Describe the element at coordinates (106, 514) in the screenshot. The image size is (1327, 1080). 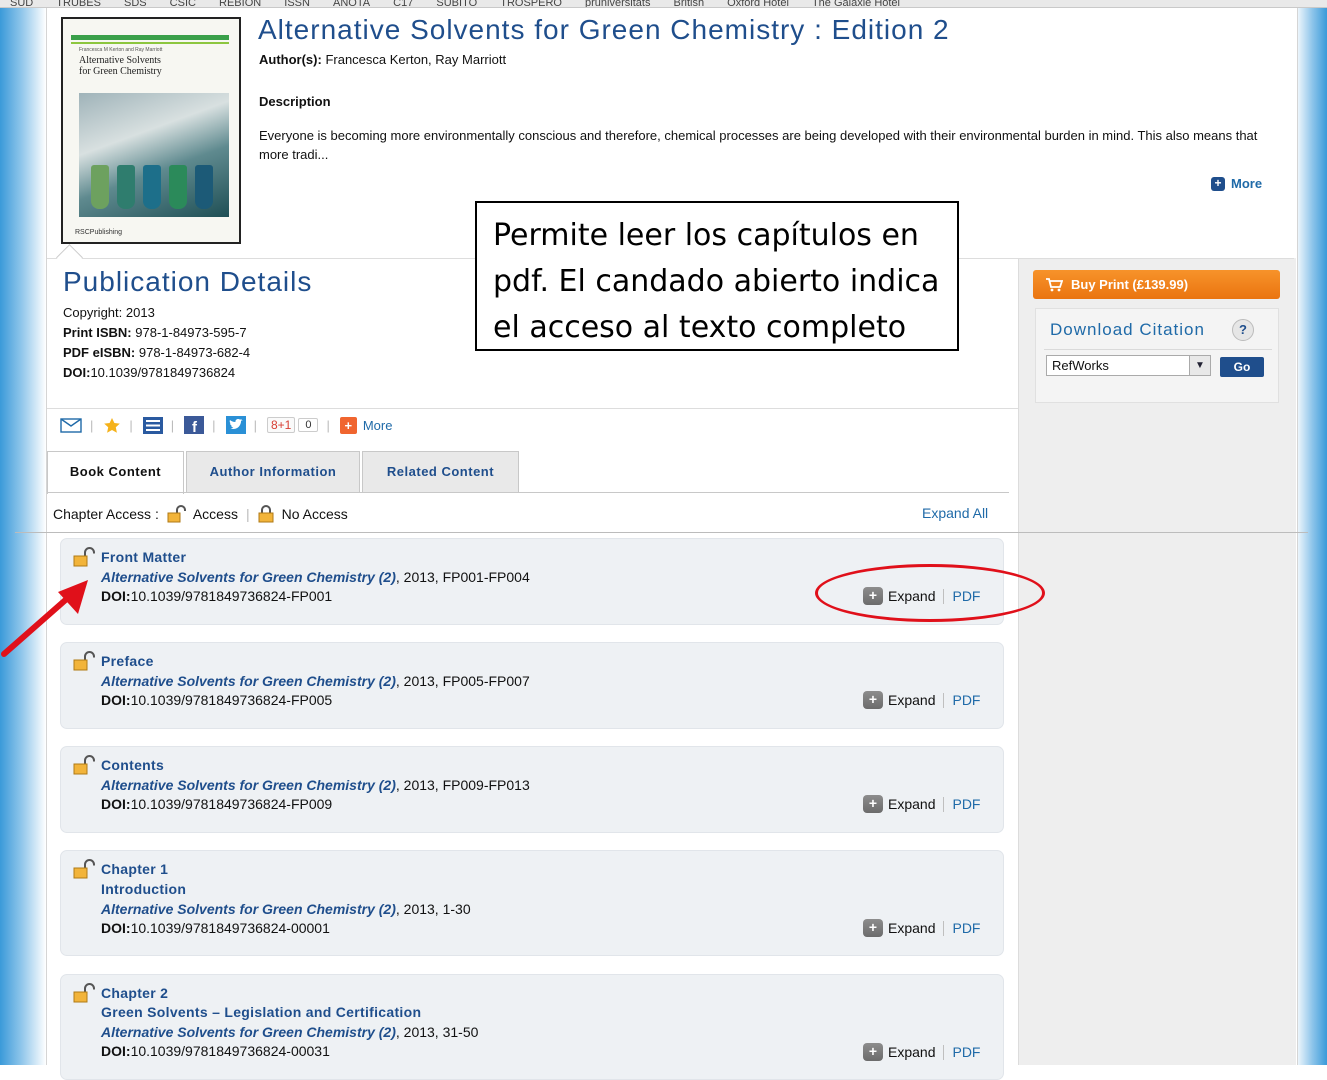
I see `chapter-access-label: Chapter Access :` at that location.